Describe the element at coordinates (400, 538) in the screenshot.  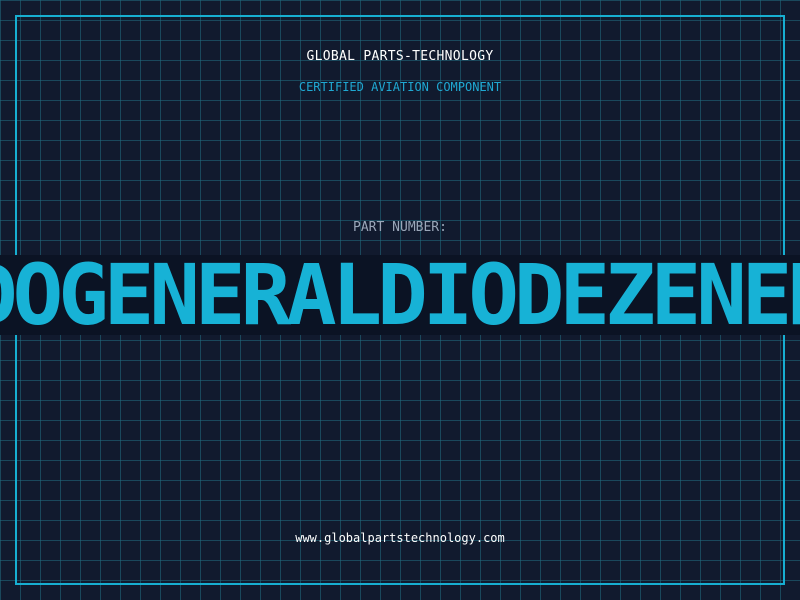
I see `website-url: www.globalpartstechnology.com` at that location.